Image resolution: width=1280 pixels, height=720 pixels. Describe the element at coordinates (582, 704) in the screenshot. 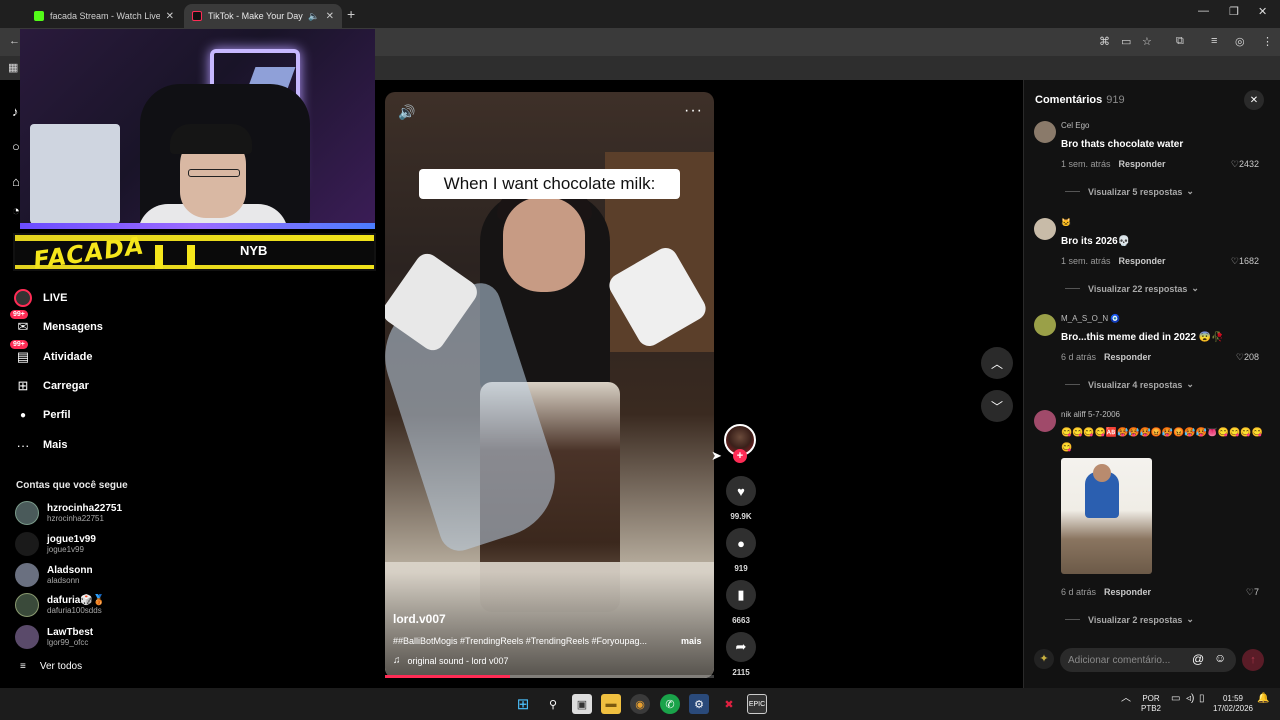

I see `task-view-icon: ▣` at that location.